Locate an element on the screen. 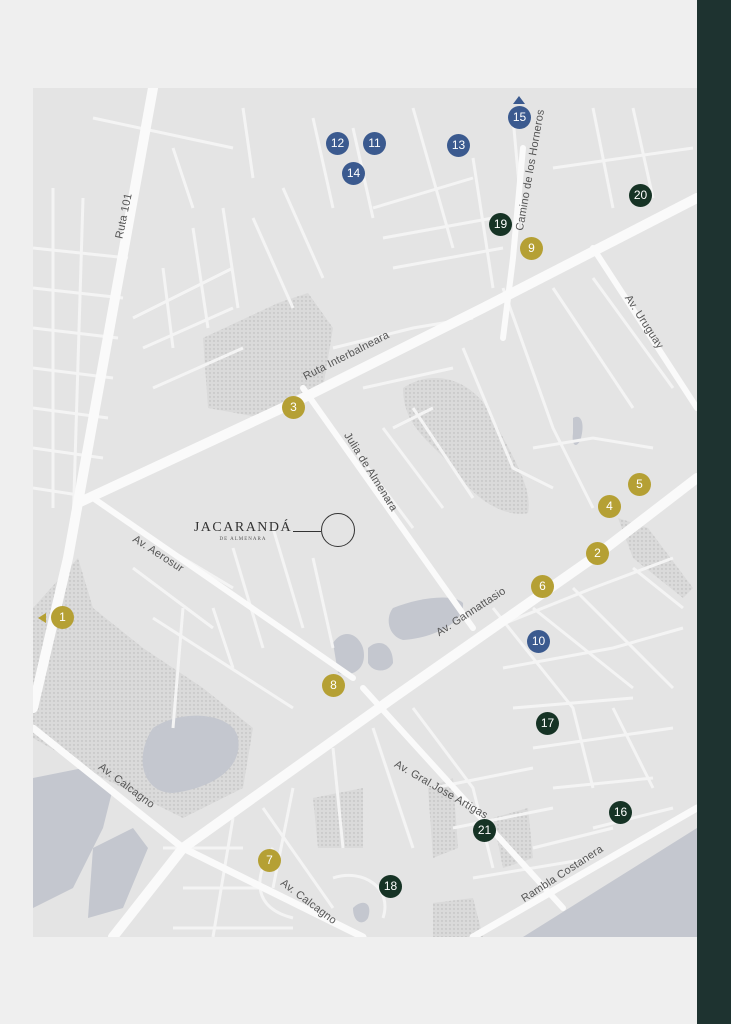 The width and height of the screenshot is (731, 1024). side-bar is located at coordinates (714, 512).